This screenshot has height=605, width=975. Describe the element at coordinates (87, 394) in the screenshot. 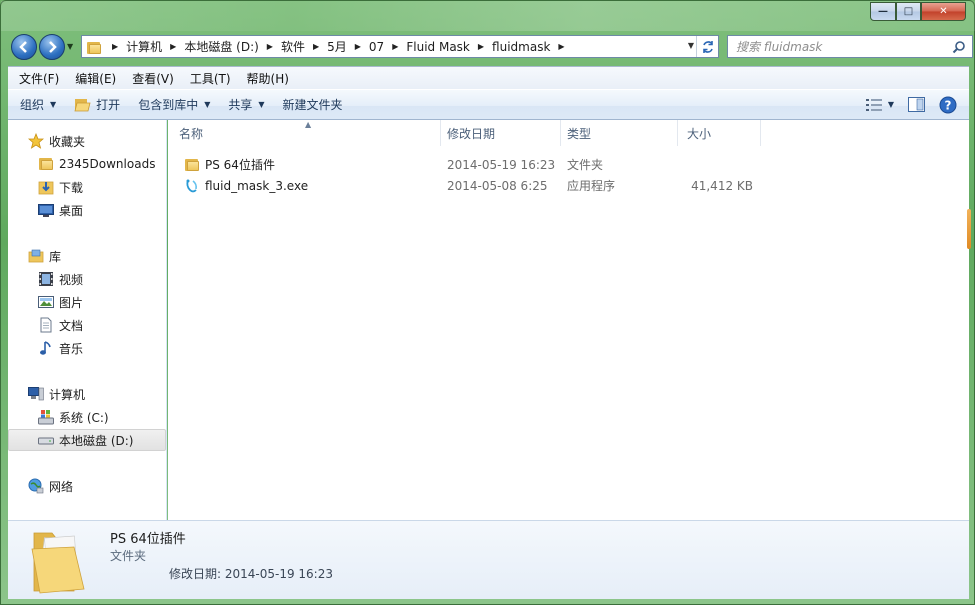

I see `sidebar-item-computer: 计算机` at that location.